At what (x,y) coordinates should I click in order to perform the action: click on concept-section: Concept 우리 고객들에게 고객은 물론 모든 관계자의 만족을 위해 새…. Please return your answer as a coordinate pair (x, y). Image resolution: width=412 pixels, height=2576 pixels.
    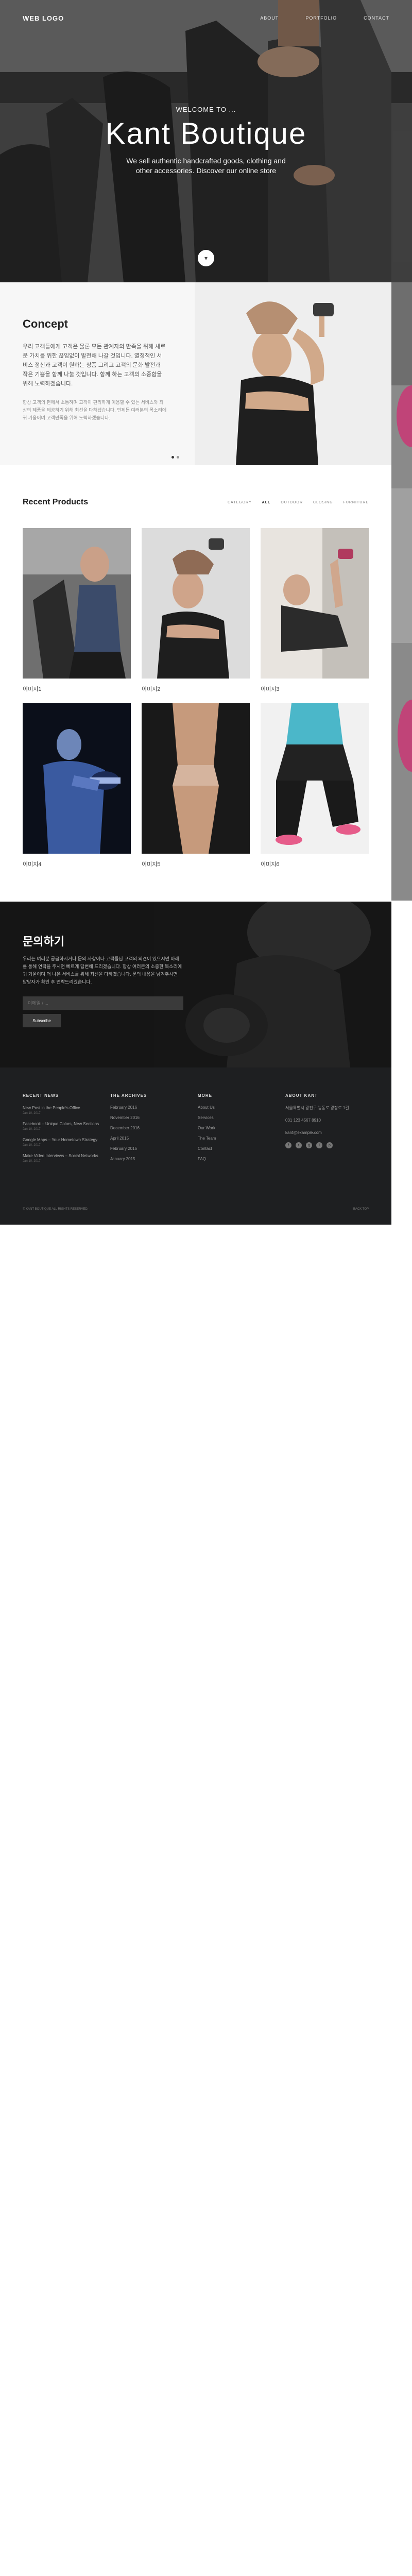
    Looking at the image, I should click on (195, 373).